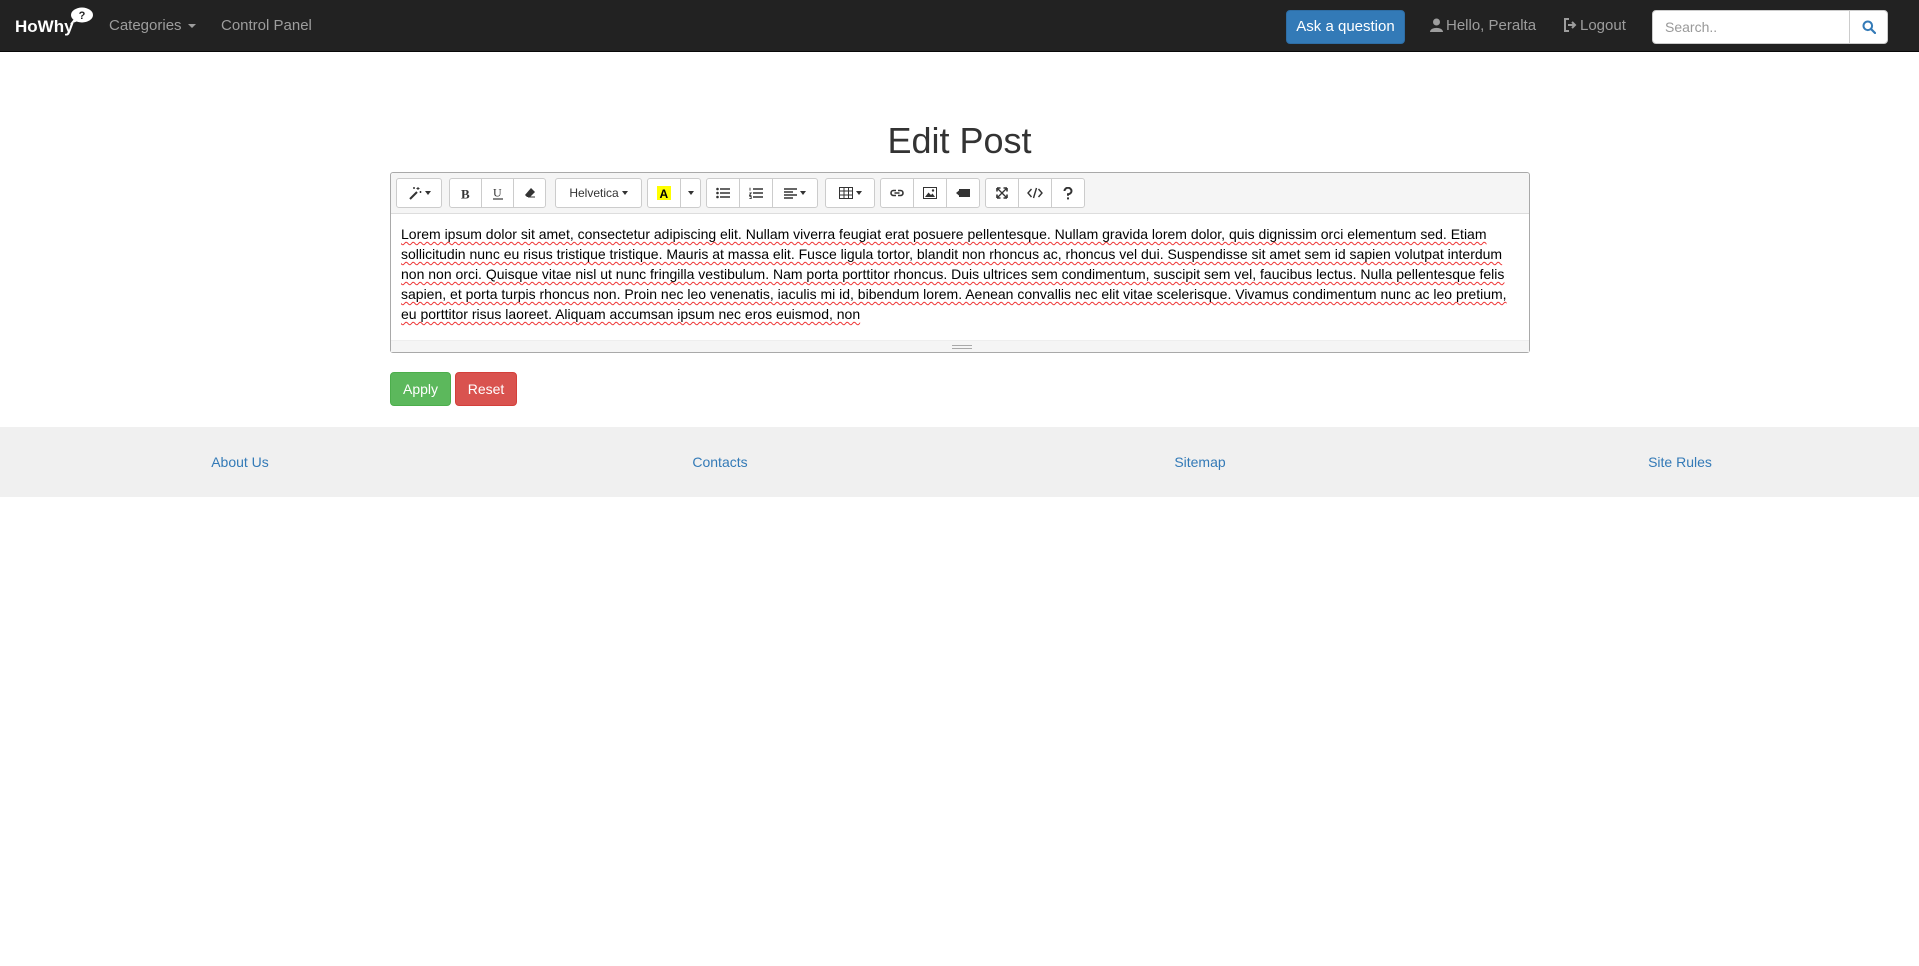 This screenshot has height=966, width=1919. What do you see at coordinates (240, 462) in the screenshot?
I see `footer-link-about-us: About Us` at bounding box center [240, 462].